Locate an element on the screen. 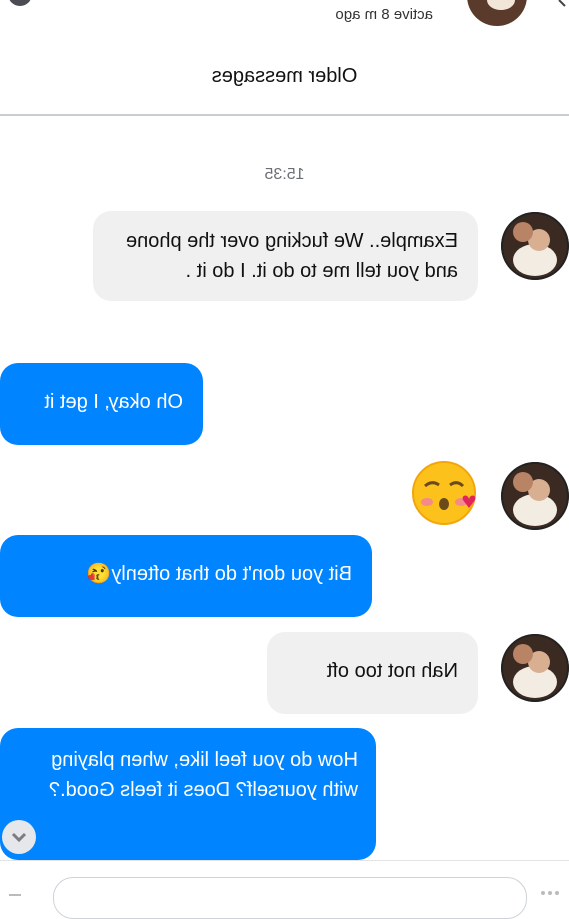 Image resolution: width=569 pixels, height=919 pixels. message-text: Bit you don't do that oftenly😘 is located at coordinates (219, 574).